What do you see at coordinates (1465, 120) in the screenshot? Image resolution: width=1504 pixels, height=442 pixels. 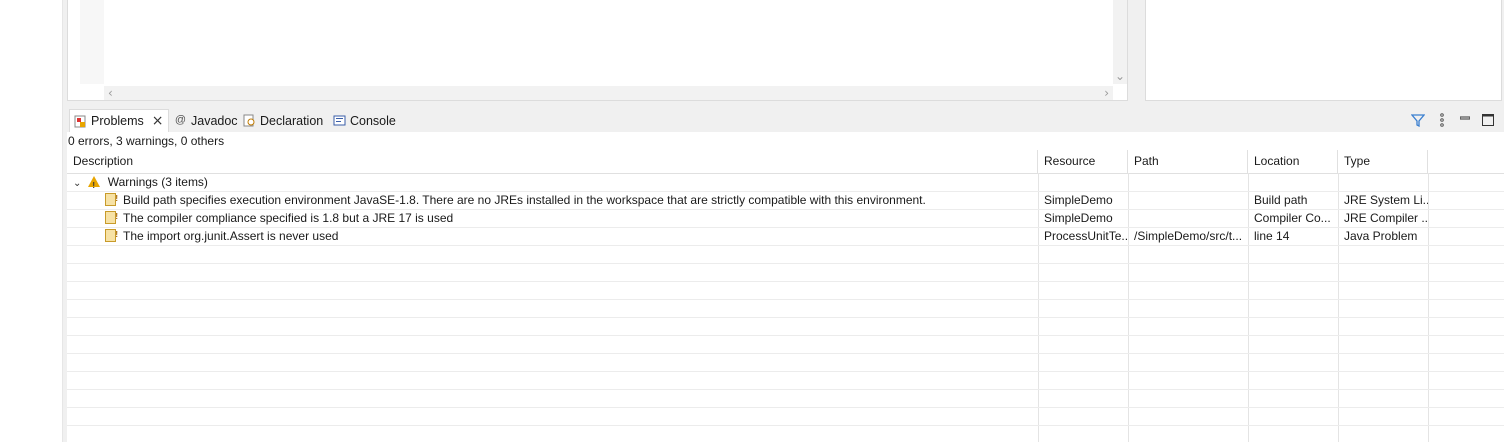 I see `minimize-icon` at bounding box center [1465, 120].